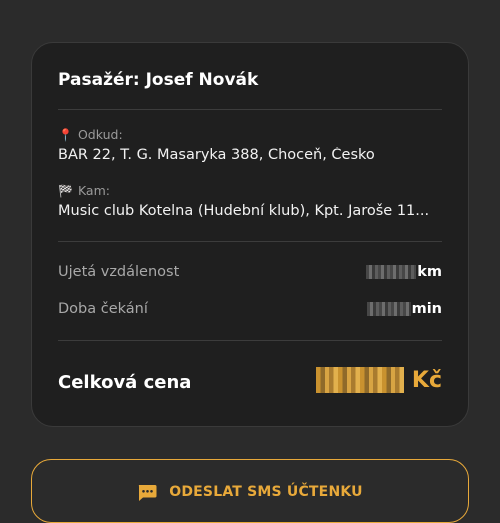 The width and height of the screenshot is (500, 523). Describe the element at coordinates (65, 191) in the screenshot. I see `checkered-flag-icon: 🏁` at that location.